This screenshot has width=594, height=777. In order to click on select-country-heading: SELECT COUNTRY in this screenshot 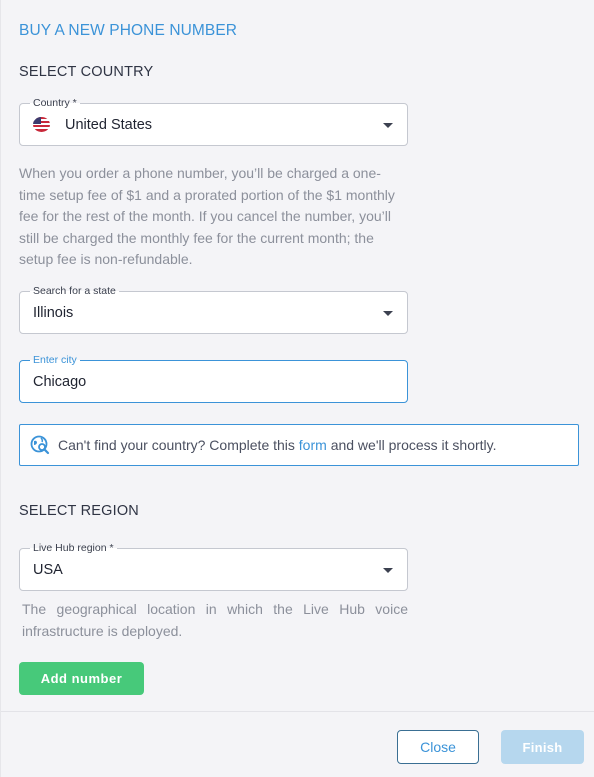, I will do `click(86, 72)`.